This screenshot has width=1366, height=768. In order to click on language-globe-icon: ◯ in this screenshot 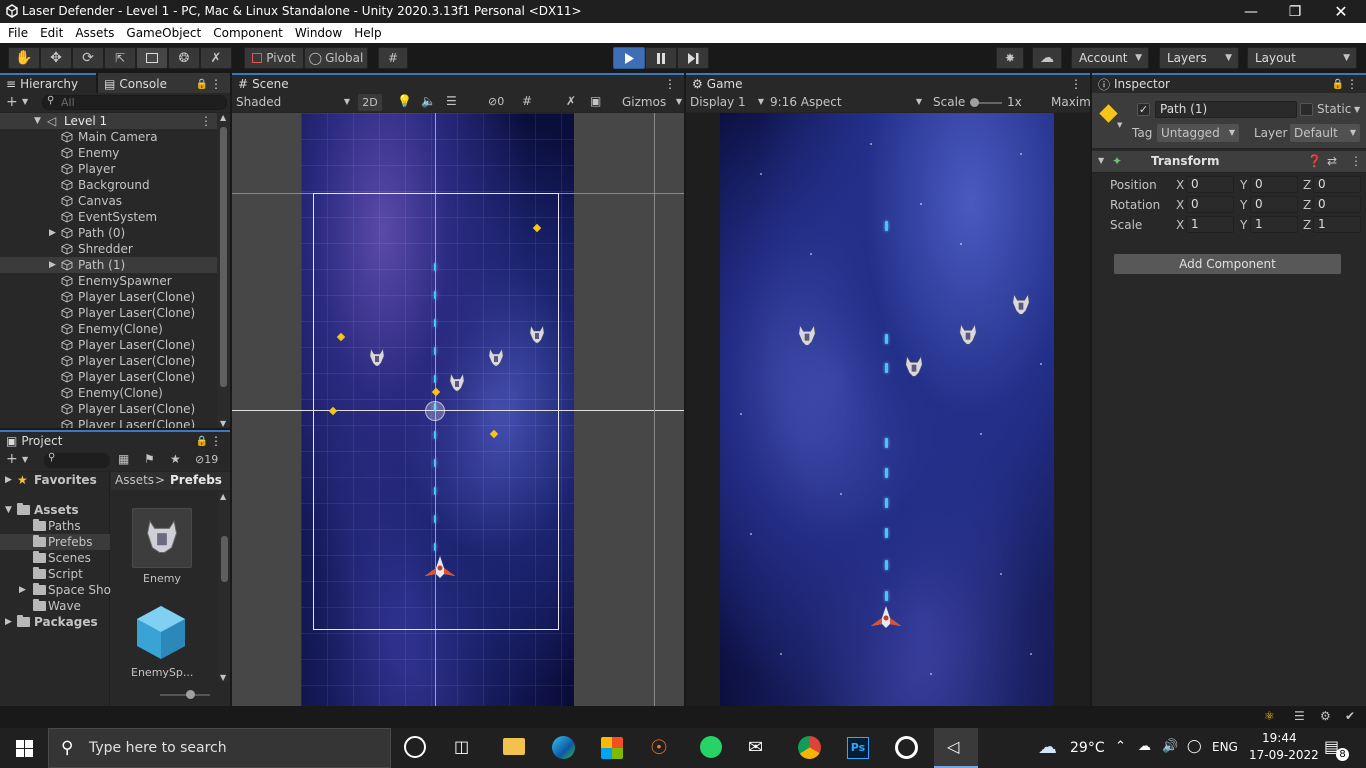, I will do `click(1194, 746)`.